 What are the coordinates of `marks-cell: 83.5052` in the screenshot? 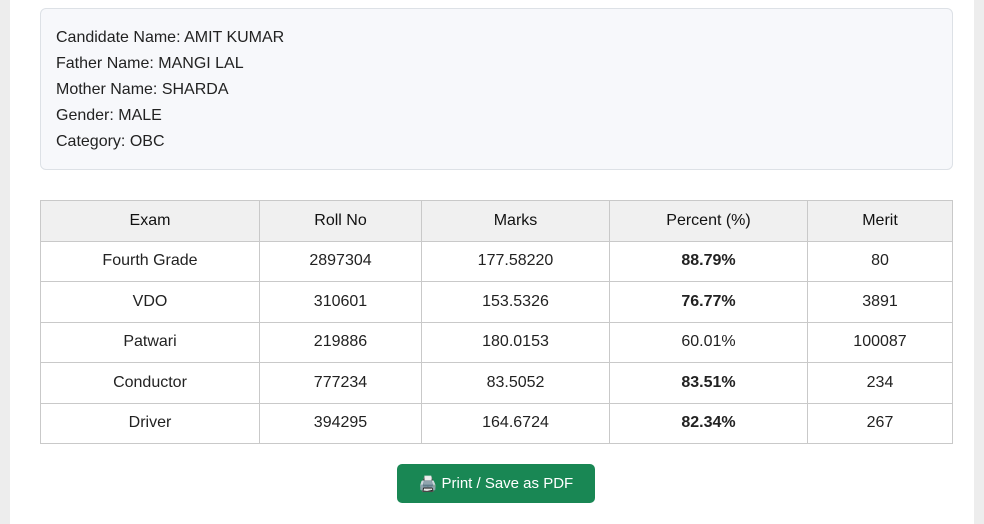 It's located at (515, 383).